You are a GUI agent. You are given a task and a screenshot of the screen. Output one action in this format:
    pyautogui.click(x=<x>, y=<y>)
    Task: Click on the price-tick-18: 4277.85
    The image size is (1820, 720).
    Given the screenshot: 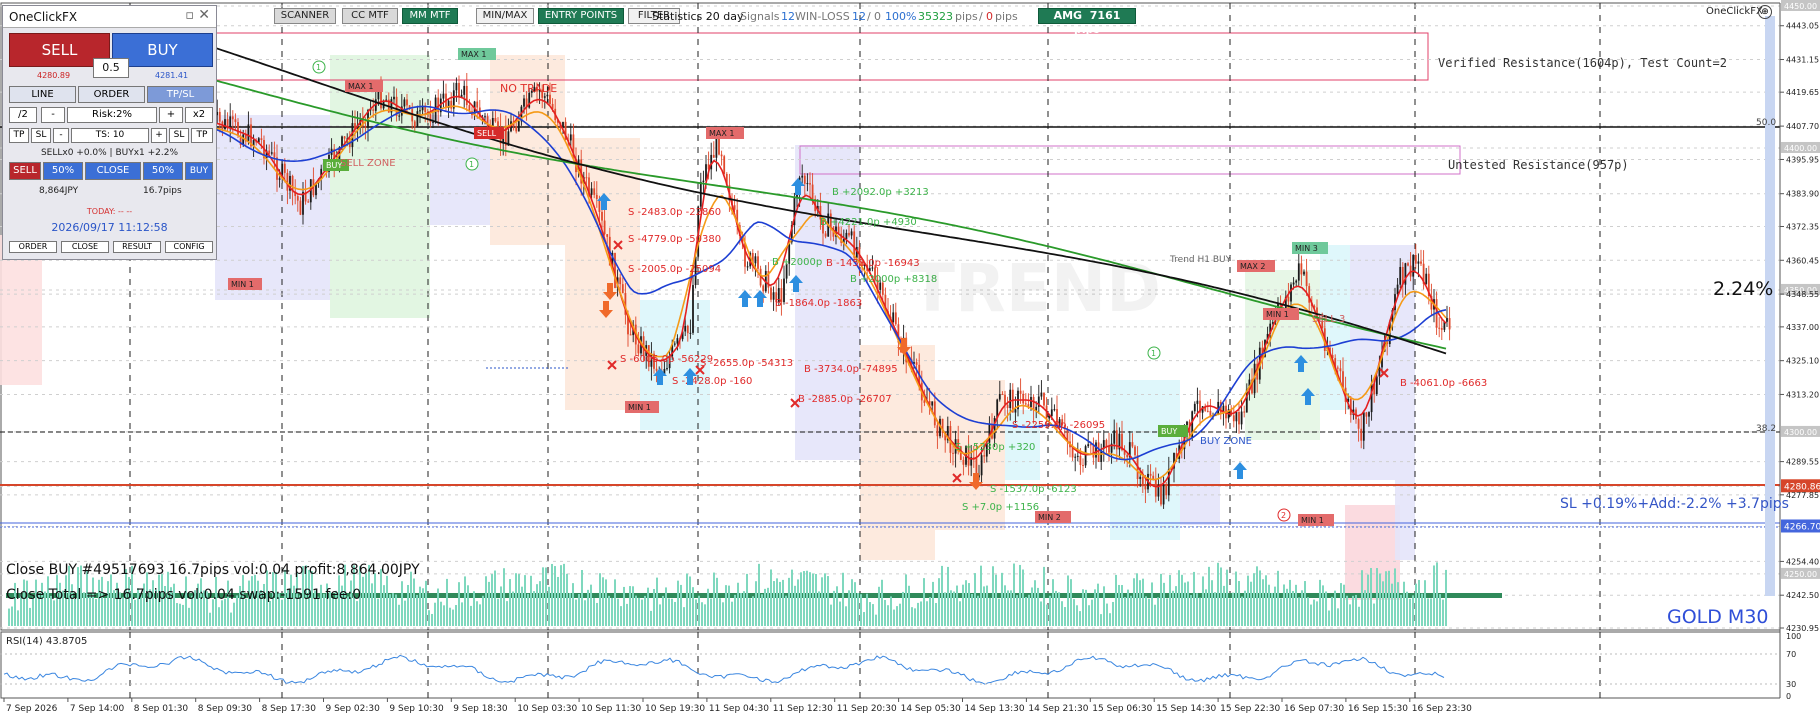 What is the action you would take?
    pyautogui.click(x=1802, y=495)
    